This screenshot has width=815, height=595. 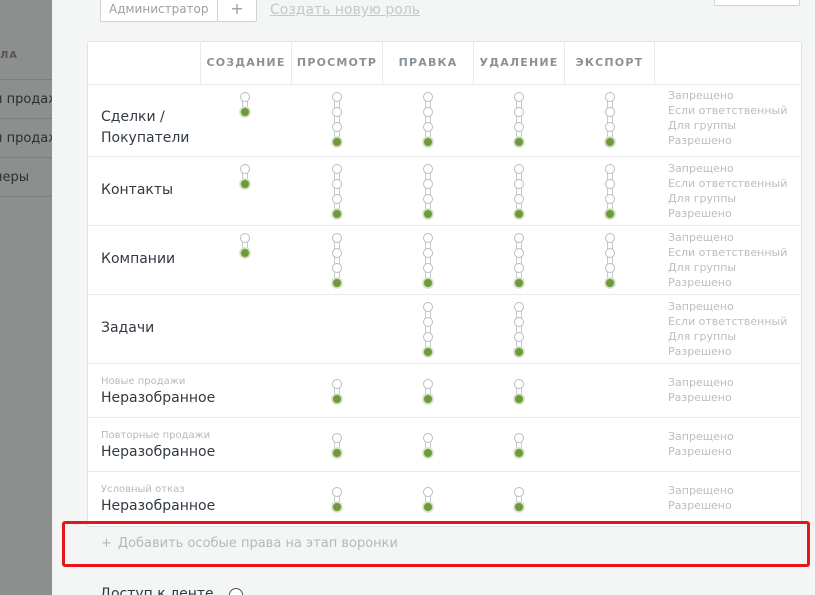 What do you see at coordinates (26, 137) in the screenshot?
I see `sidebar-item-2: и продаж` at bounding box center [26, 137].